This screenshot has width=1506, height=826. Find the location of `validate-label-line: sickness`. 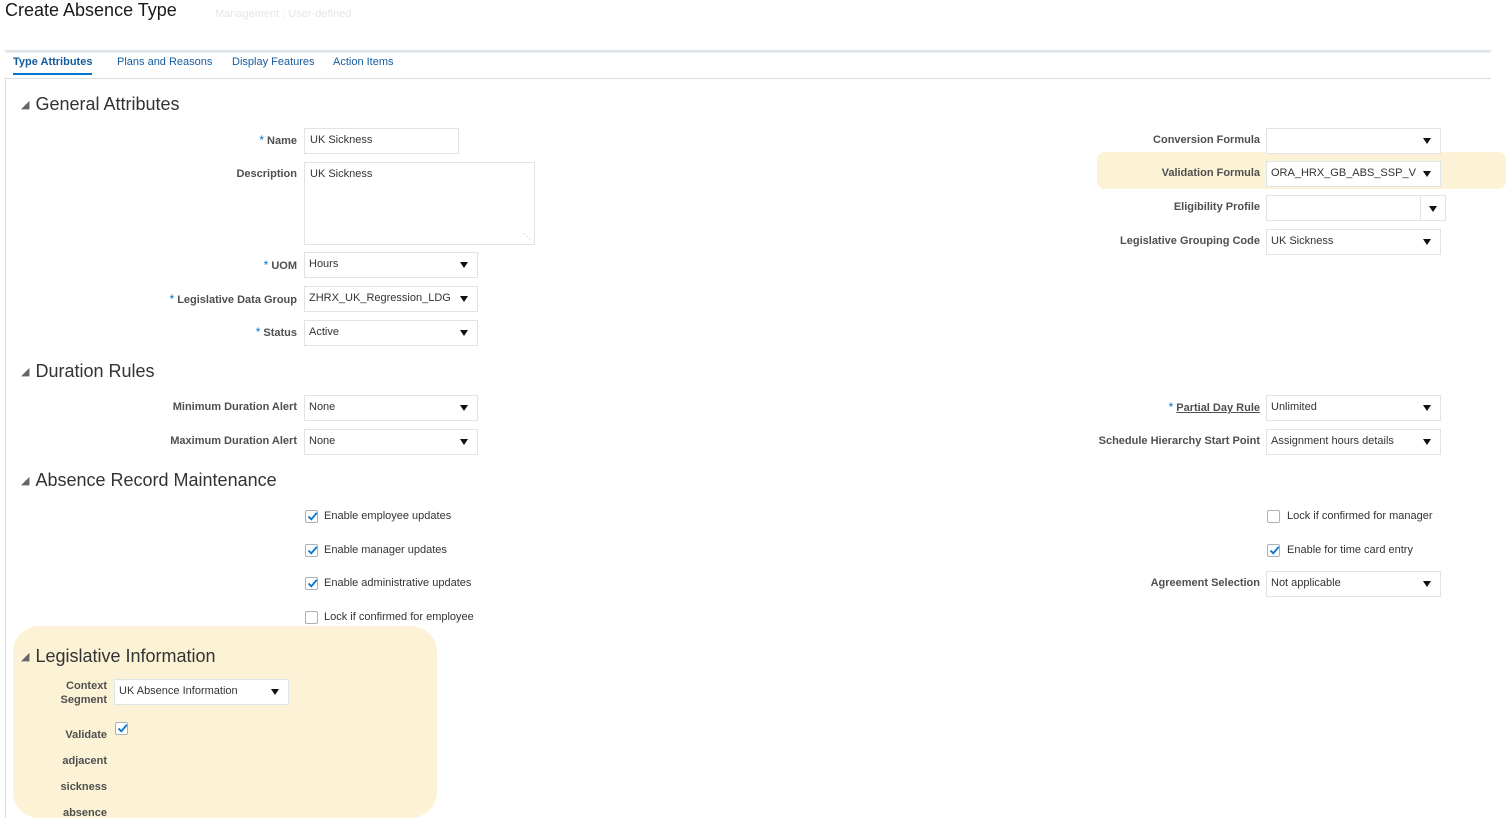

validate-label-line: sickness is located at coordinates (83, 787).